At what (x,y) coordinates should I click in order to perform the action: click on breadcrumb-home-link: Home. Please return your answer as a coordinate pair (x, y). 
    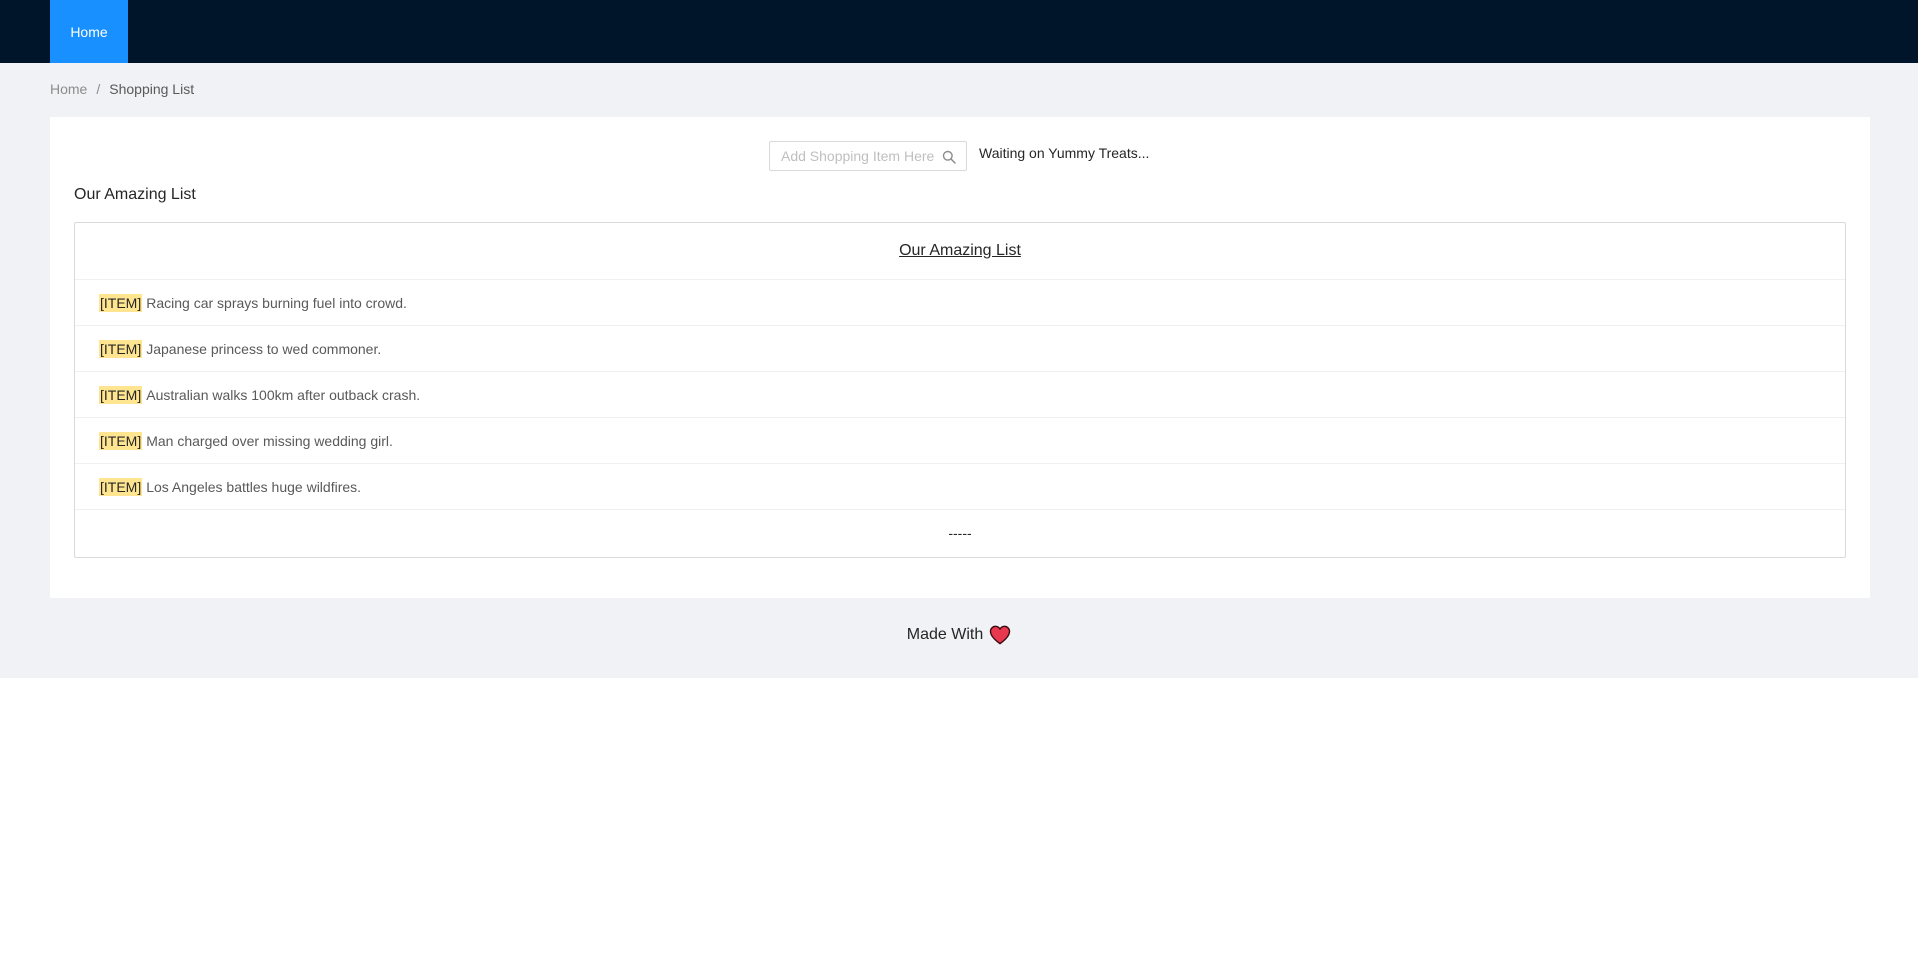
    Looking at the image, I should click on (68, 89).